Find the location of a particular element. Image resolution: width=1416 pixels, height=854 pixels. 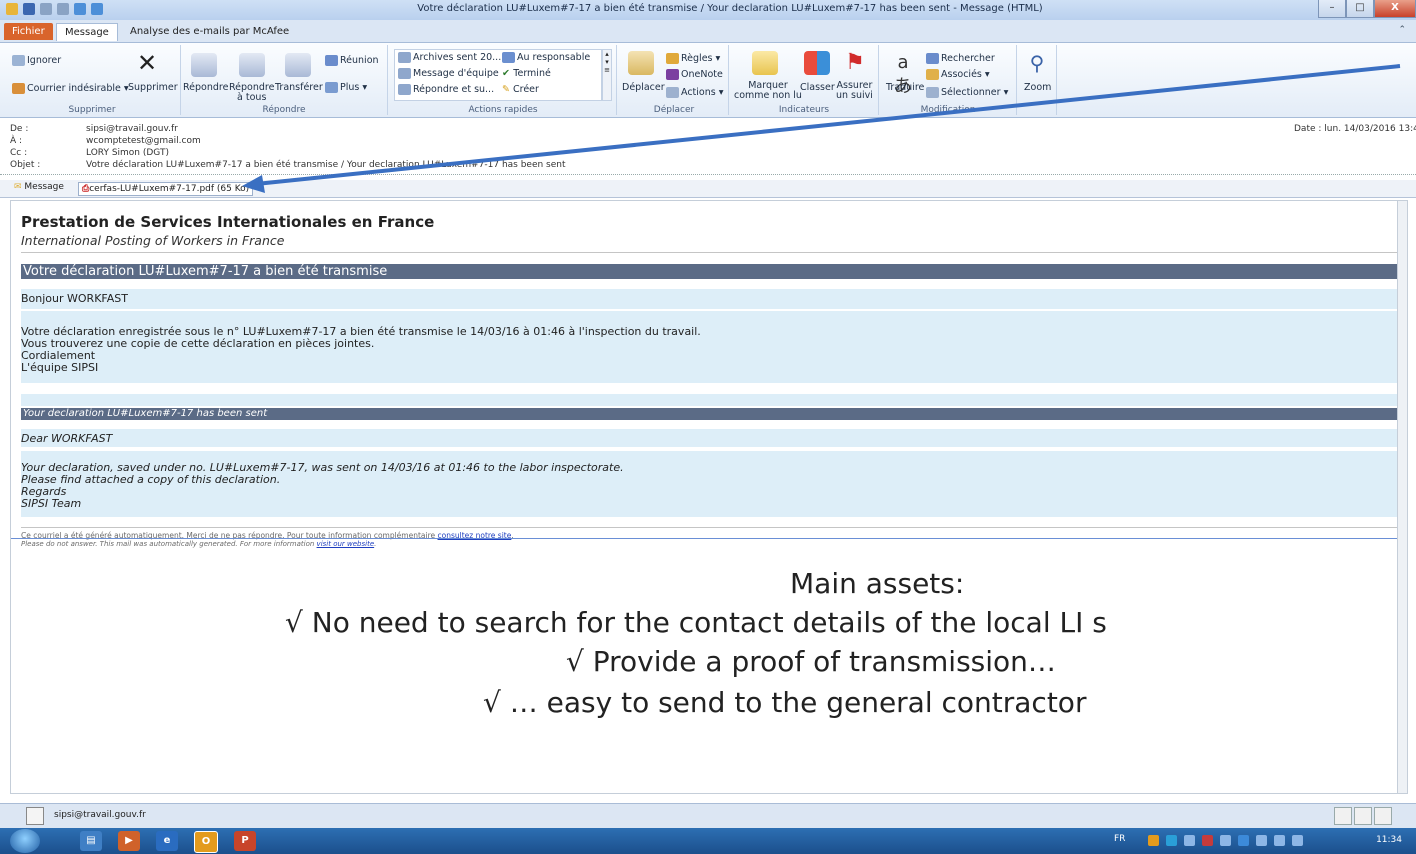

quickstep-team-message-label: Message d'équipe is located at coordinates (456, 73).